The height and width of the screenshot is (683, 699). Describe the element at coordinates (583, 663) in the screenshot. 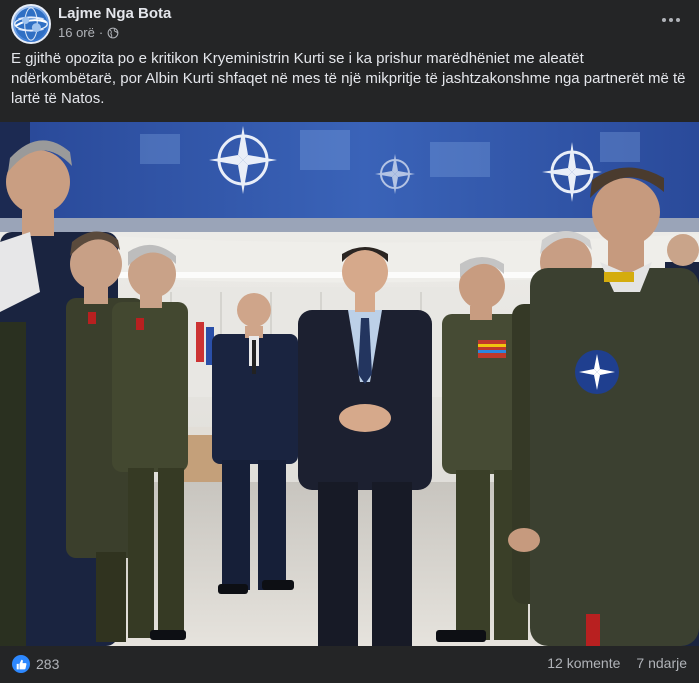

I see `comments-count-link: 12 komente` at that location.